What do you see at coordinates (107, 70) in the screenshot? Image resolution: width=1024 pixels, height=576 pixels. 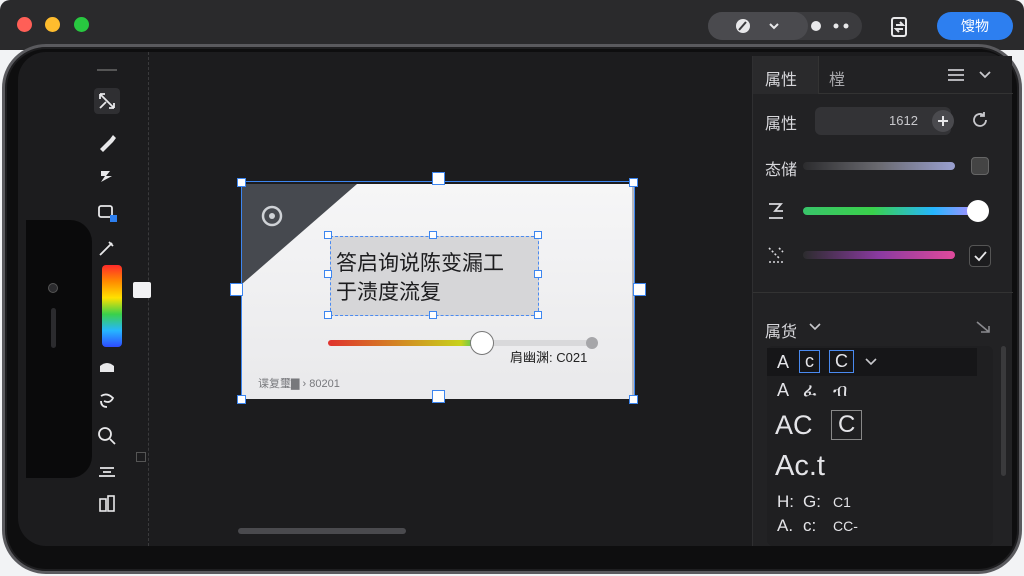 I see `toolbar-divider` at bounding box center [107, 70].